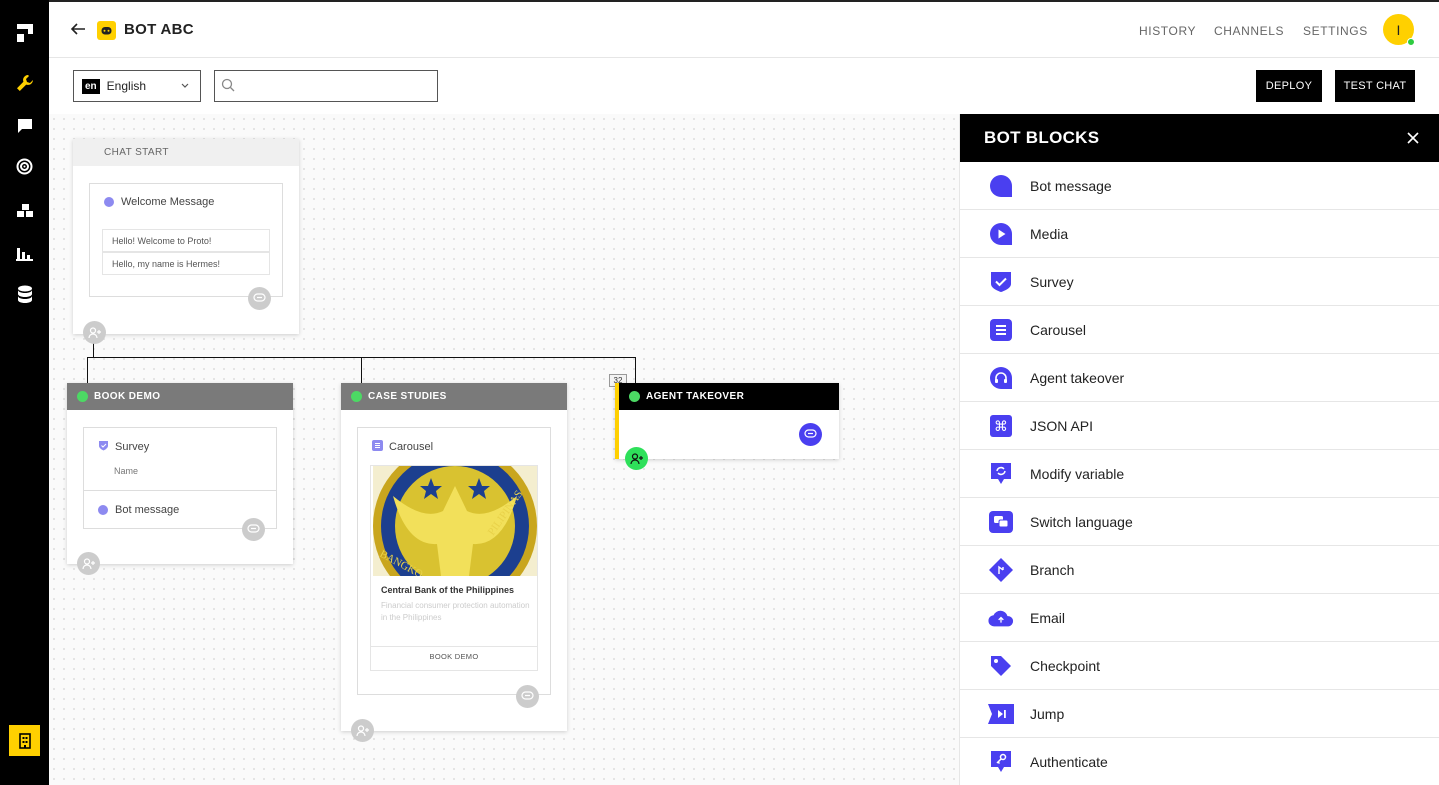 The image size is (1439, 785). What do you see at coordinates (1249, 31) in the screenshot?
I see `nav-channels: CHANNELS` at bounding box center [1249, 31].